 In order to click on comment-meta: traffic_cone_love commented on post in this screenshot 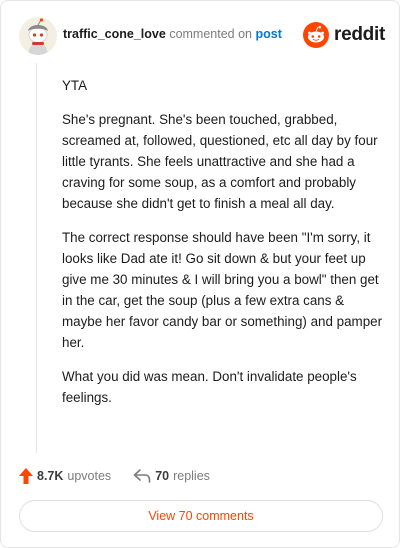, I will do `click(172, 34)`.